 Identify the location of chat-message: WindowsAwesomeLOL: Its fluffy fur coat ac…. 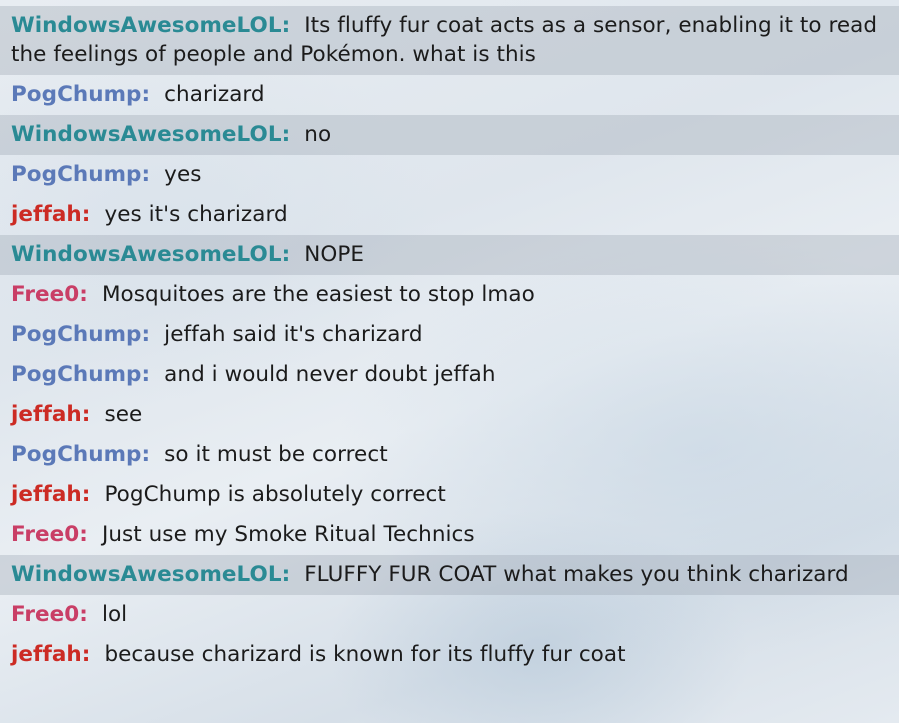
(449, 40).